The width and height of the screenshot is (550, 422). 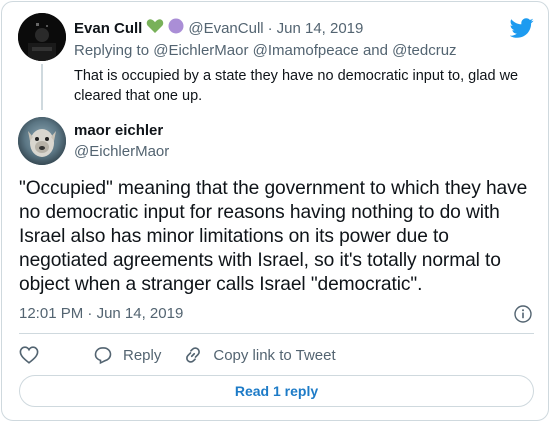 What do you see at coordinates (193, 355) in the screenshot?
I see `link-icon` at bounding box center [193, 355].